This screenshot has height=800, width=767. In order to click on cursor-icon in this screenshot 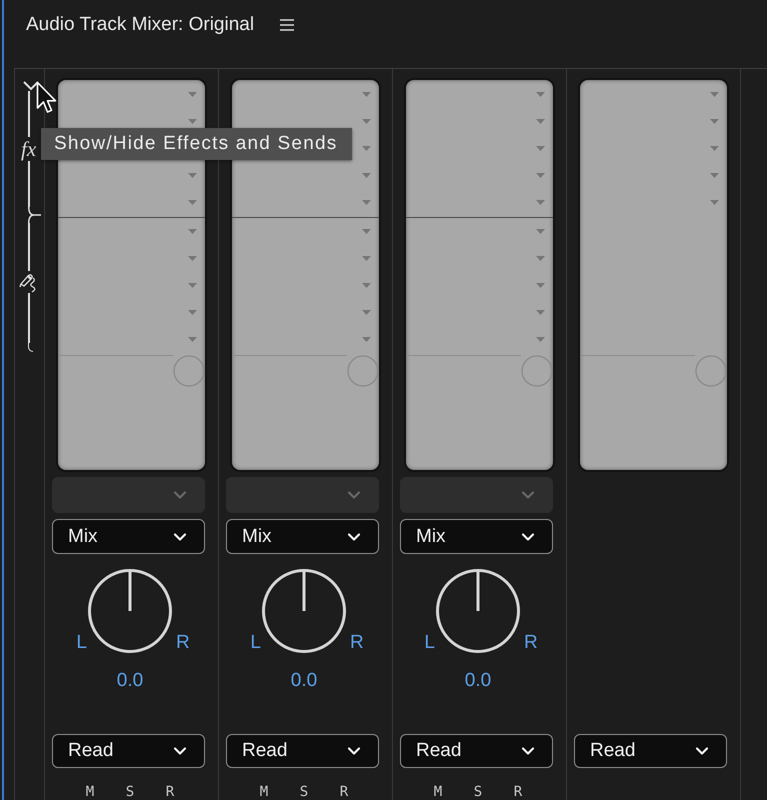, I will do `click(47, 98)`.